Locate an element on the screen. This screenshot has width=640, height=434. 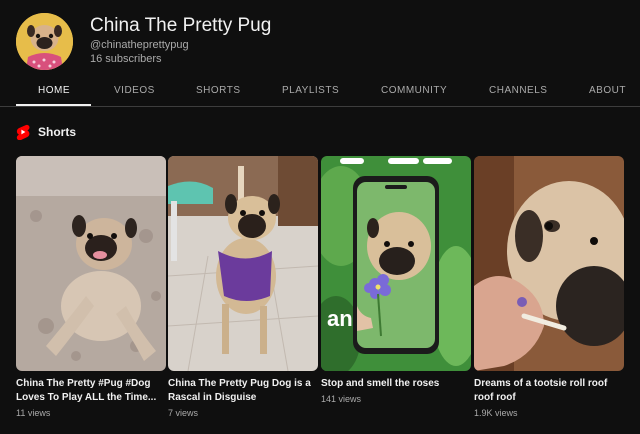
short-views: 11 views is located at coordinates (33, 413).